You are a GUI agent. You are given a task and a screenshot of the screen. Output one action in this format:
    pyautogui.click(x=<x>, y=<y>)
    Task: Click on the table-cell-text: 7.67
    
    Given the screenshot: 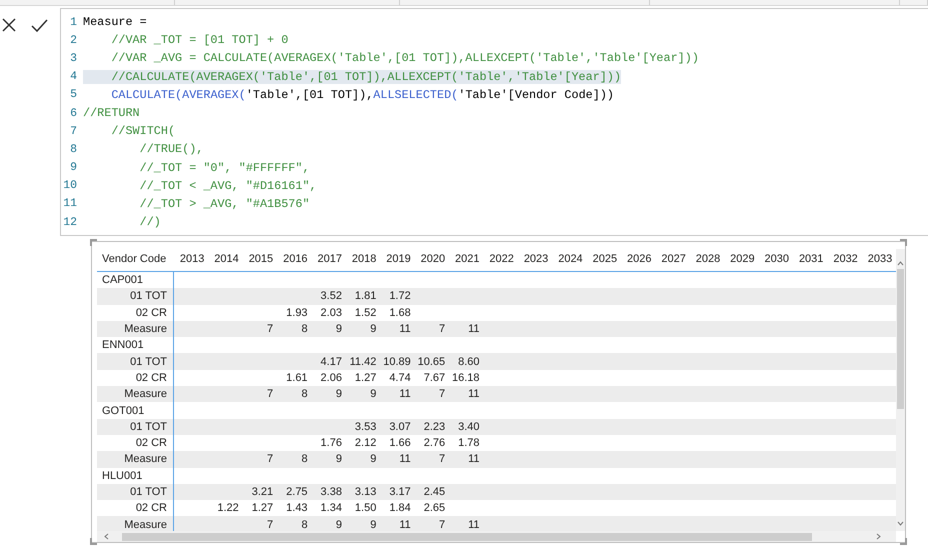 What is the action you would take?
    pyautogui.click(x=434, y=378)
    